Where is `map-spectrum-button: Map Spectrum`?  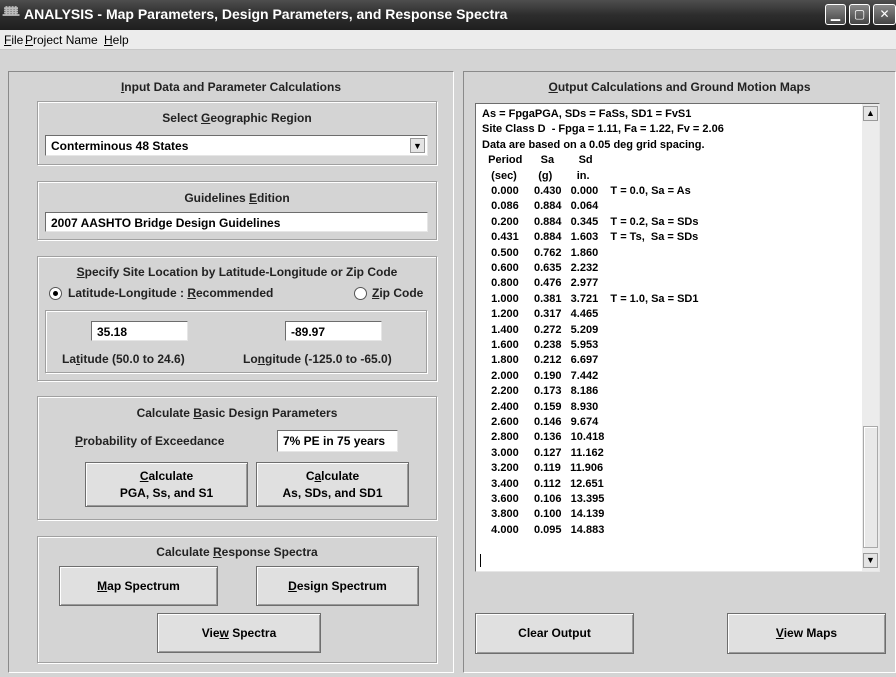
map-spectrum-button: Map Spectrum is located at coordinates (138, 586).